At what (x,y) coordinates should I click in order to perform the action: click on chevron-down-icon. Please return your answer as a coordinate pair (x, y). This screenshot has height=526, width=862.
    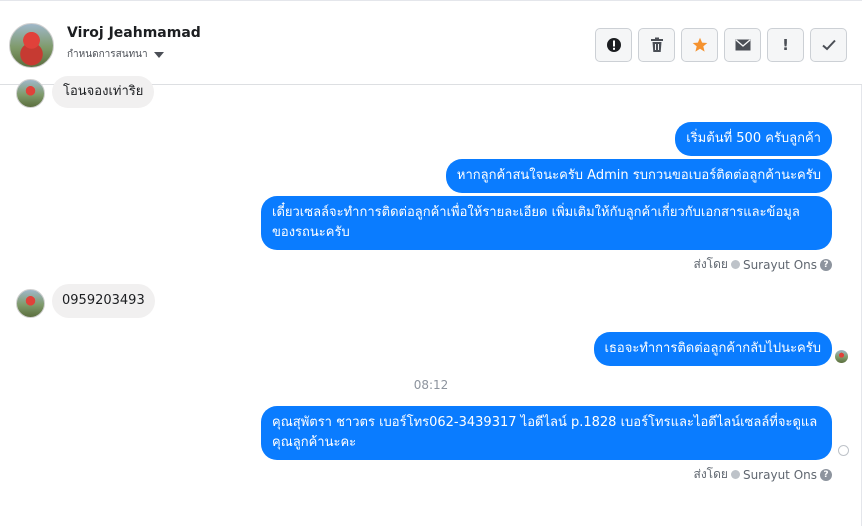
    Looking at the image, I should click on (158, 54).